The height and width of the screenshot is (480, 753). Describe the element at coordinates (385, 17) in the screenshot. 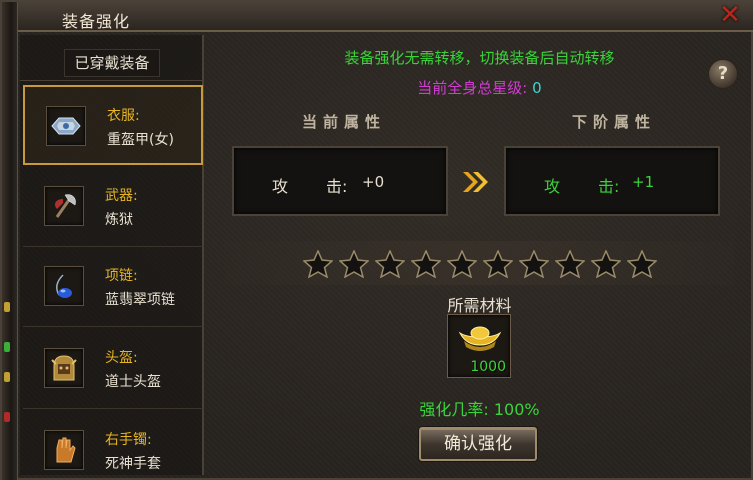

I see `title-bar: 装备强化 ✕` at that location.